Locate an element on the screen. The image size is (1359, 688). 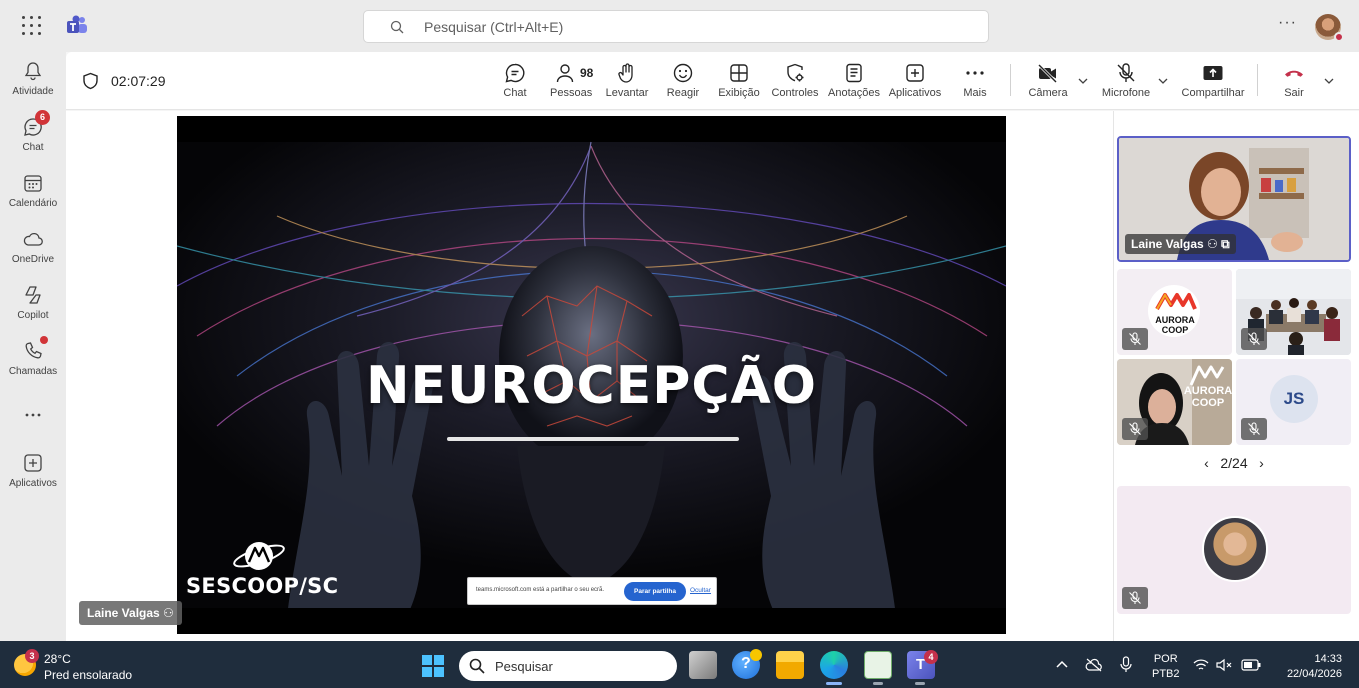
leave-options-chevron-icon is located at coordinates (1329, 81).